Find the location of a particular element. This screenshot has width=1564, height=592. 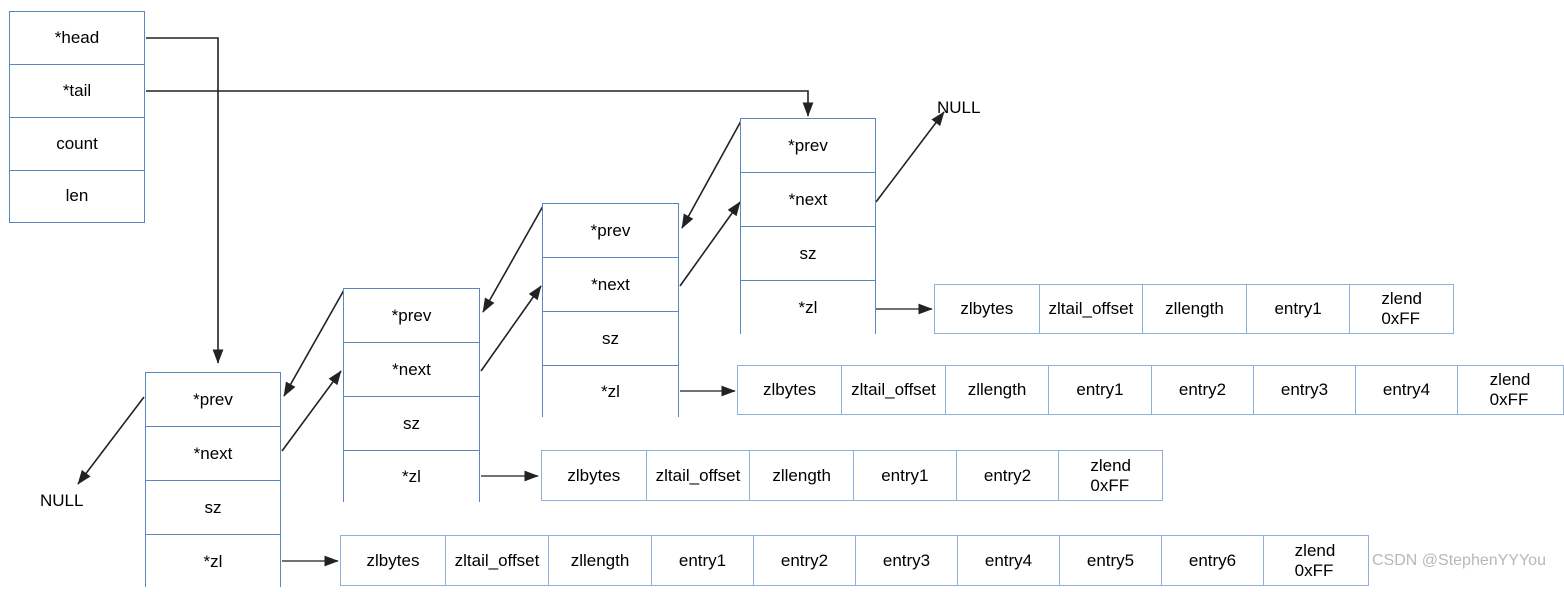

ziplist4-cell-zllength: zllength is located at coordinates (1195, 309).